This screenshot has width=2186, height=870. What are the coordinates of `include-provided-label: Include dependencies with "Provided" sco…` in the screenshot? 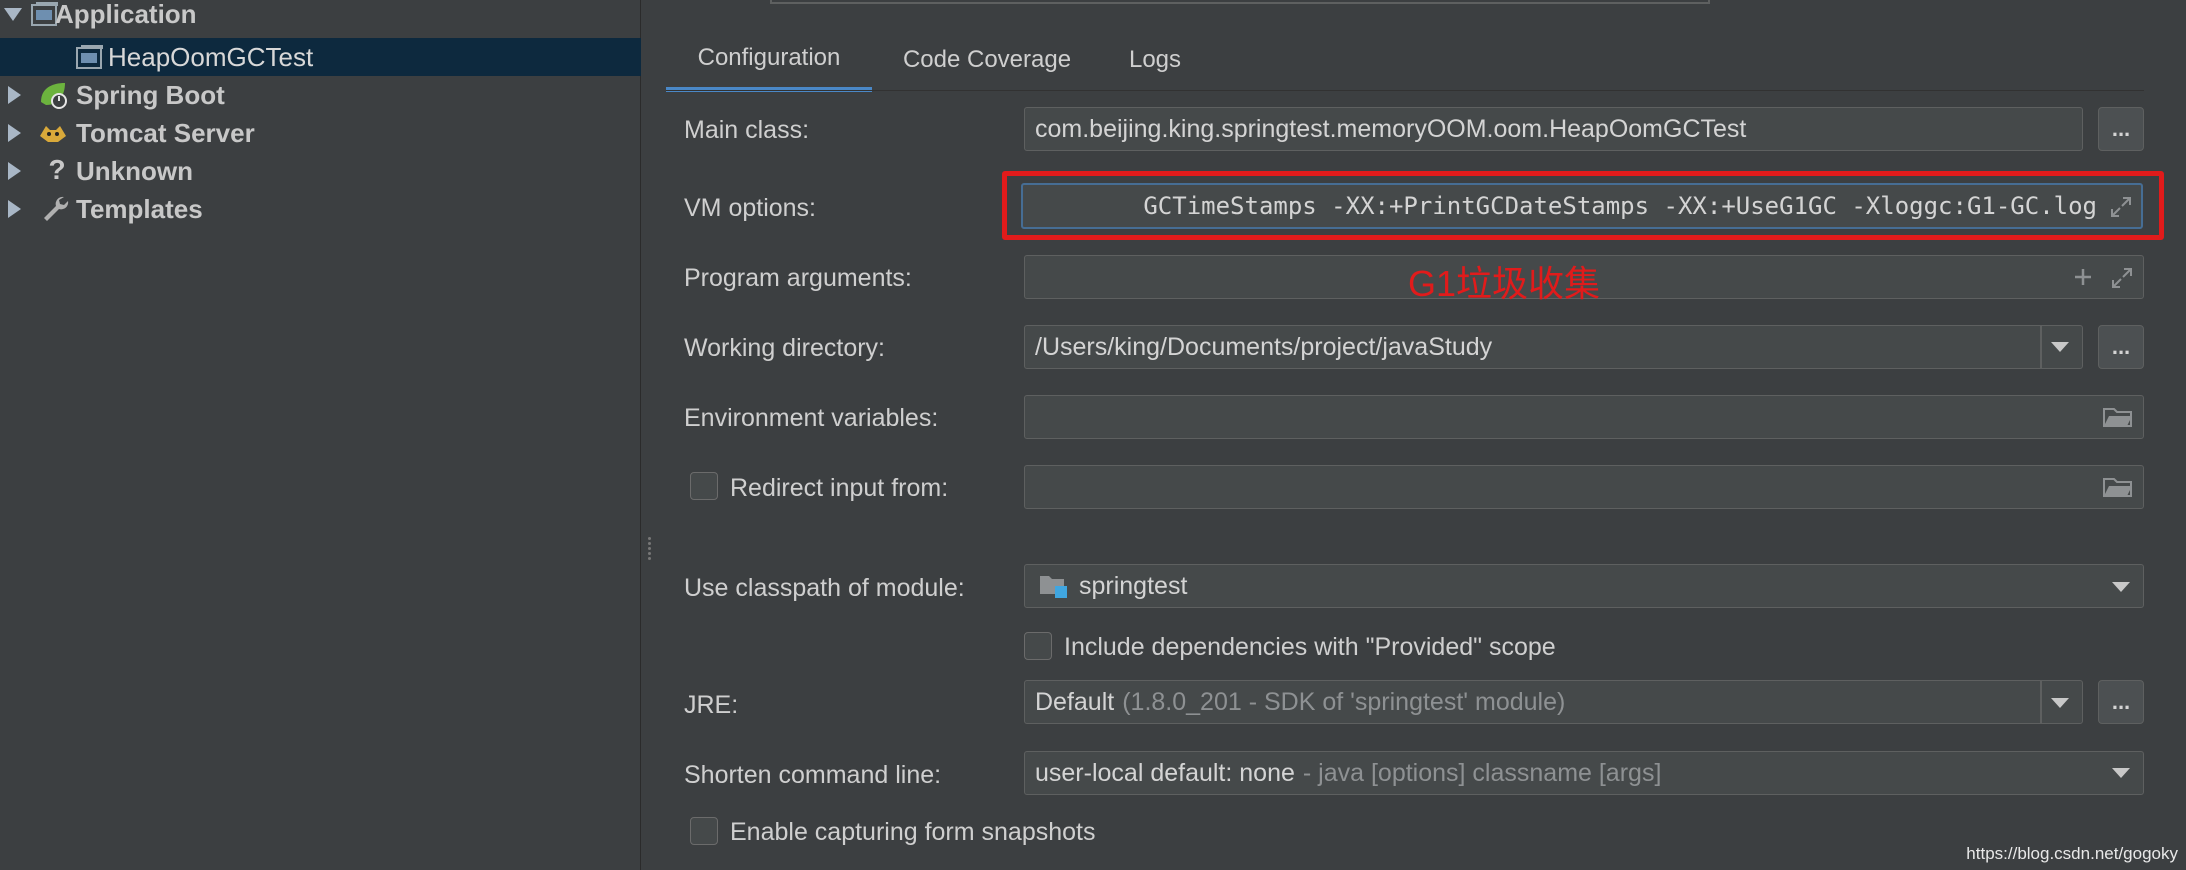 It's located at (1310, 647).